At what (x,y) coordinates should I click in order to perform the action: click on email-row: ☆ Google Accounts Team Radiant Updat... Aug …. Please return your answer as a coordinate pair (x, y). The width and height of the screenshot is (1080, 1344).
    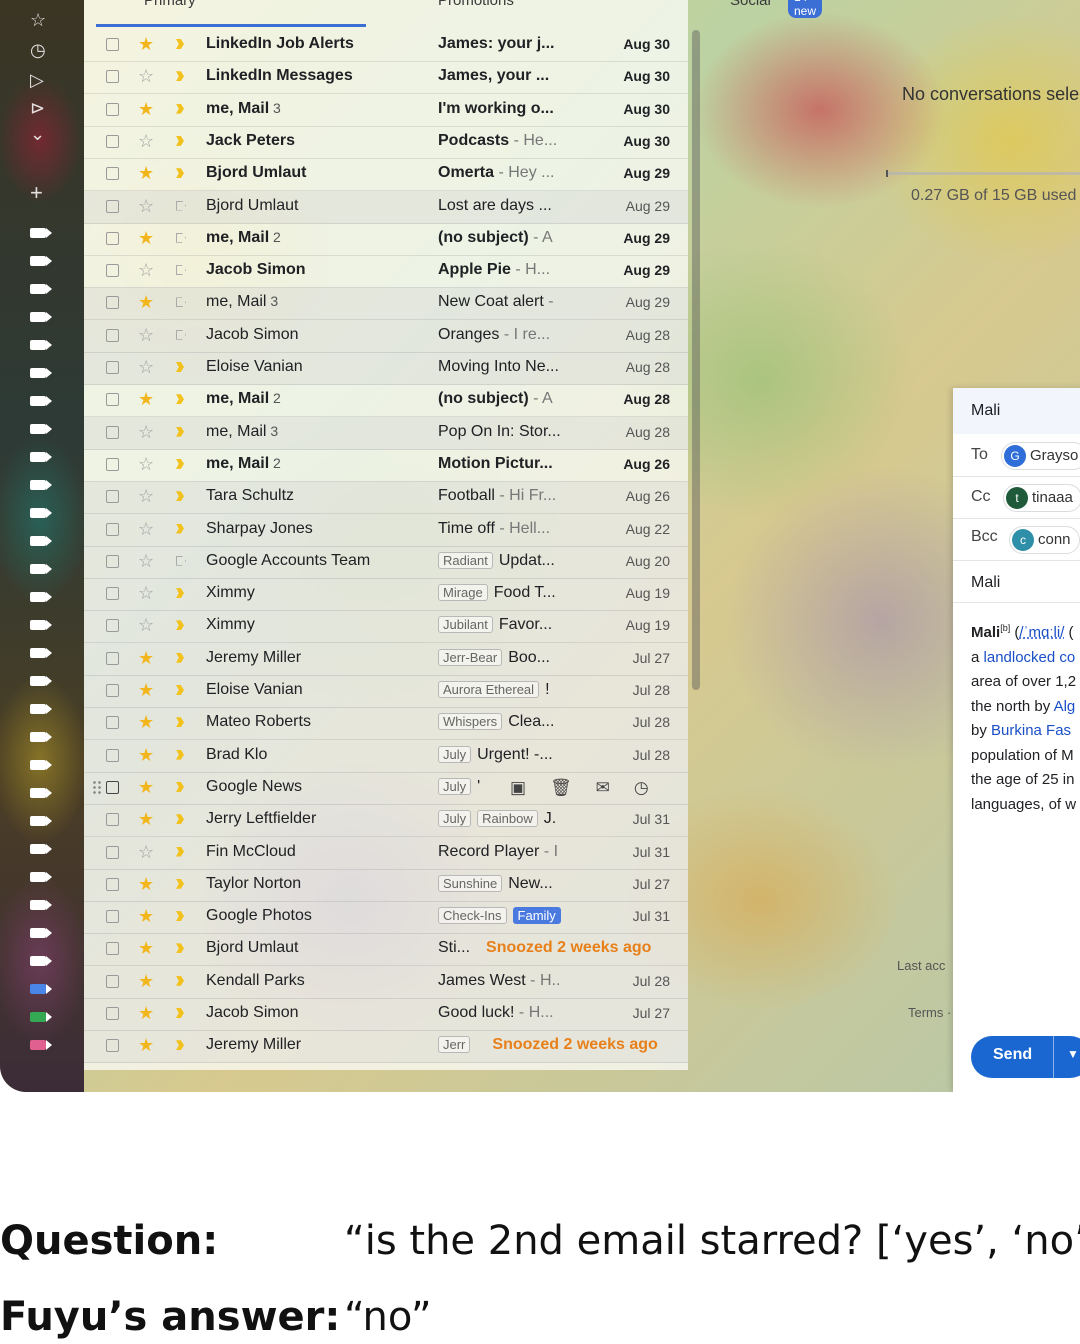
    Looking at the image, I should click on (386, 562).